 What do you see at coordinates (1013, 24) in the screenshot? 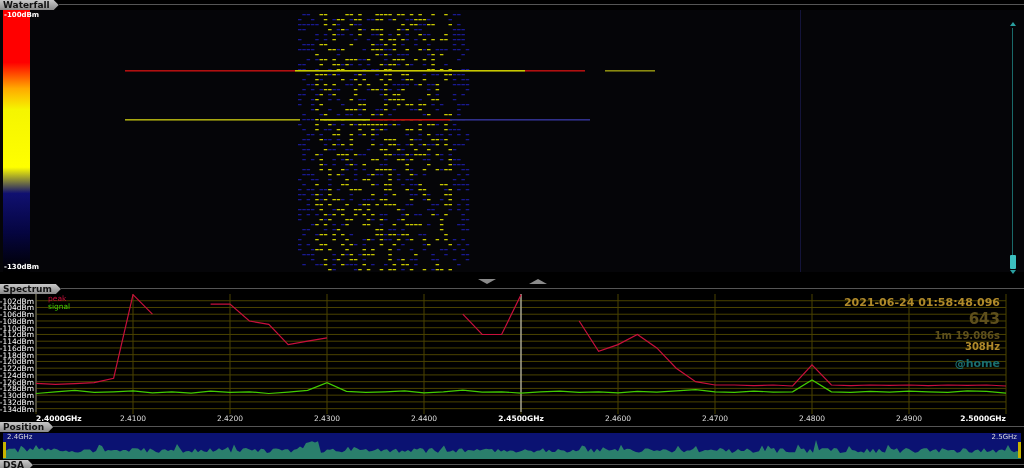
I see `scroll-up-icon` at bounding box center [1013, 24].